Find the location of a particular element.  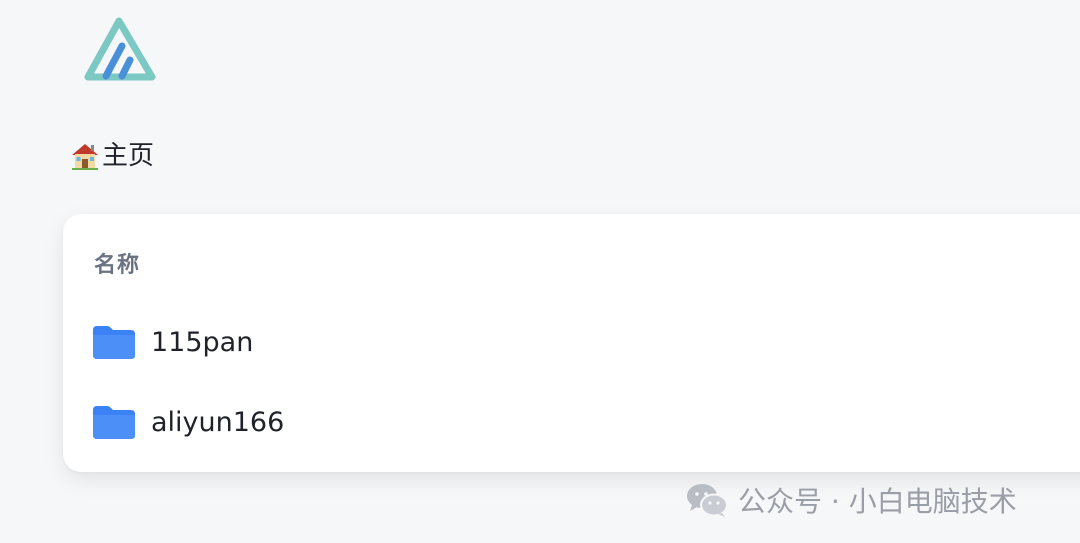

breadcrumb: 主页 is located at coordinates (112, 156).